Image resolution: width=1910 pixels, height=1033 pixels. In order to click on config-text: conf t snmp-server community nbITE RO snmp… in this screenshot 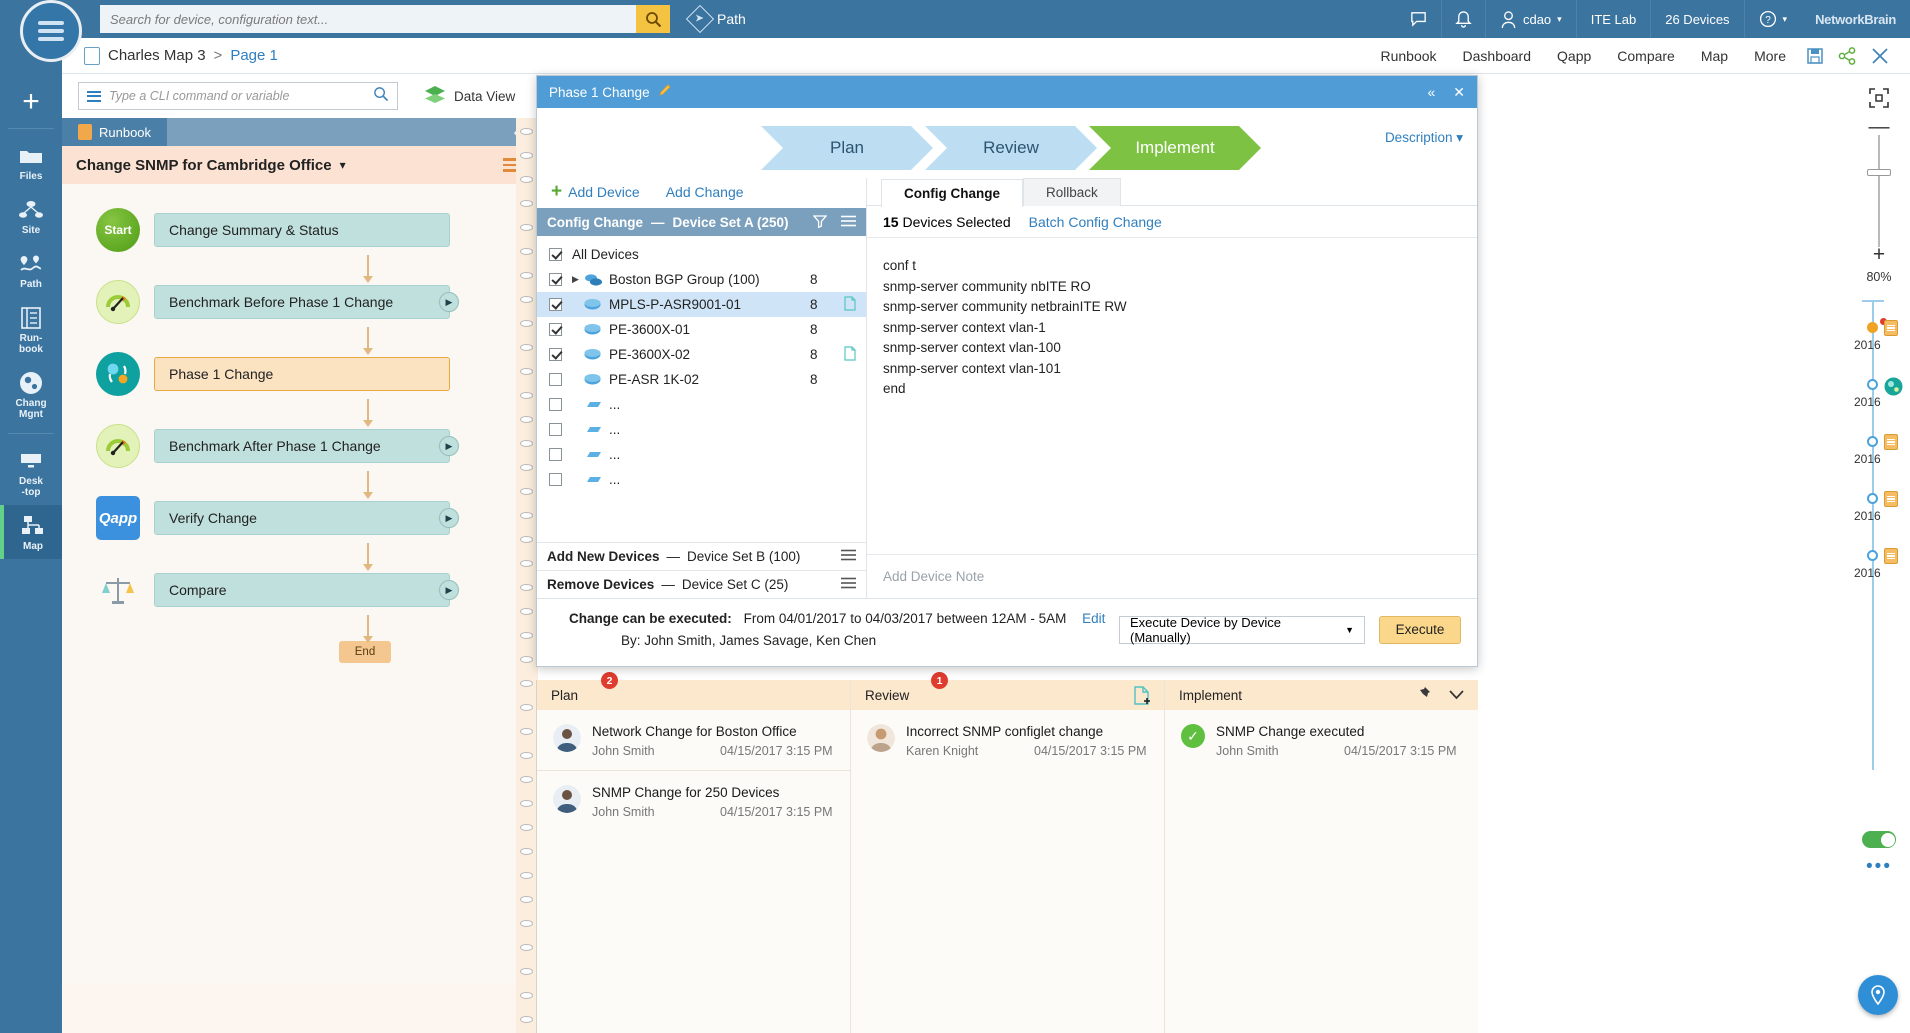, I will do `click(1172, 396)`.